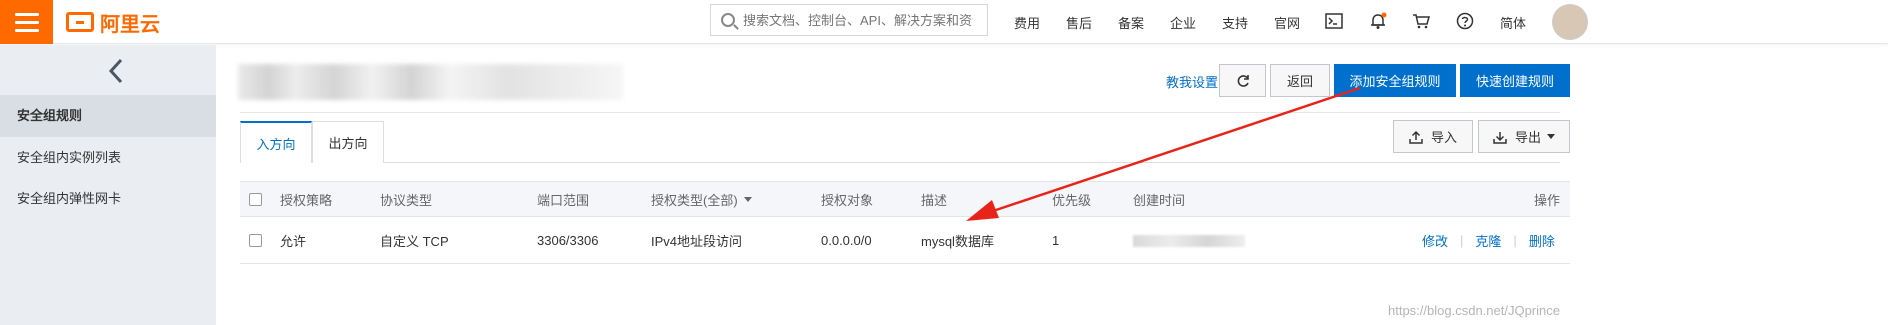 Image resolution: width=1888 pixels, height=325 pixels. Describe the element at coordinates (255, 240) in the screenshot. I see `row-checkbox` at that location.